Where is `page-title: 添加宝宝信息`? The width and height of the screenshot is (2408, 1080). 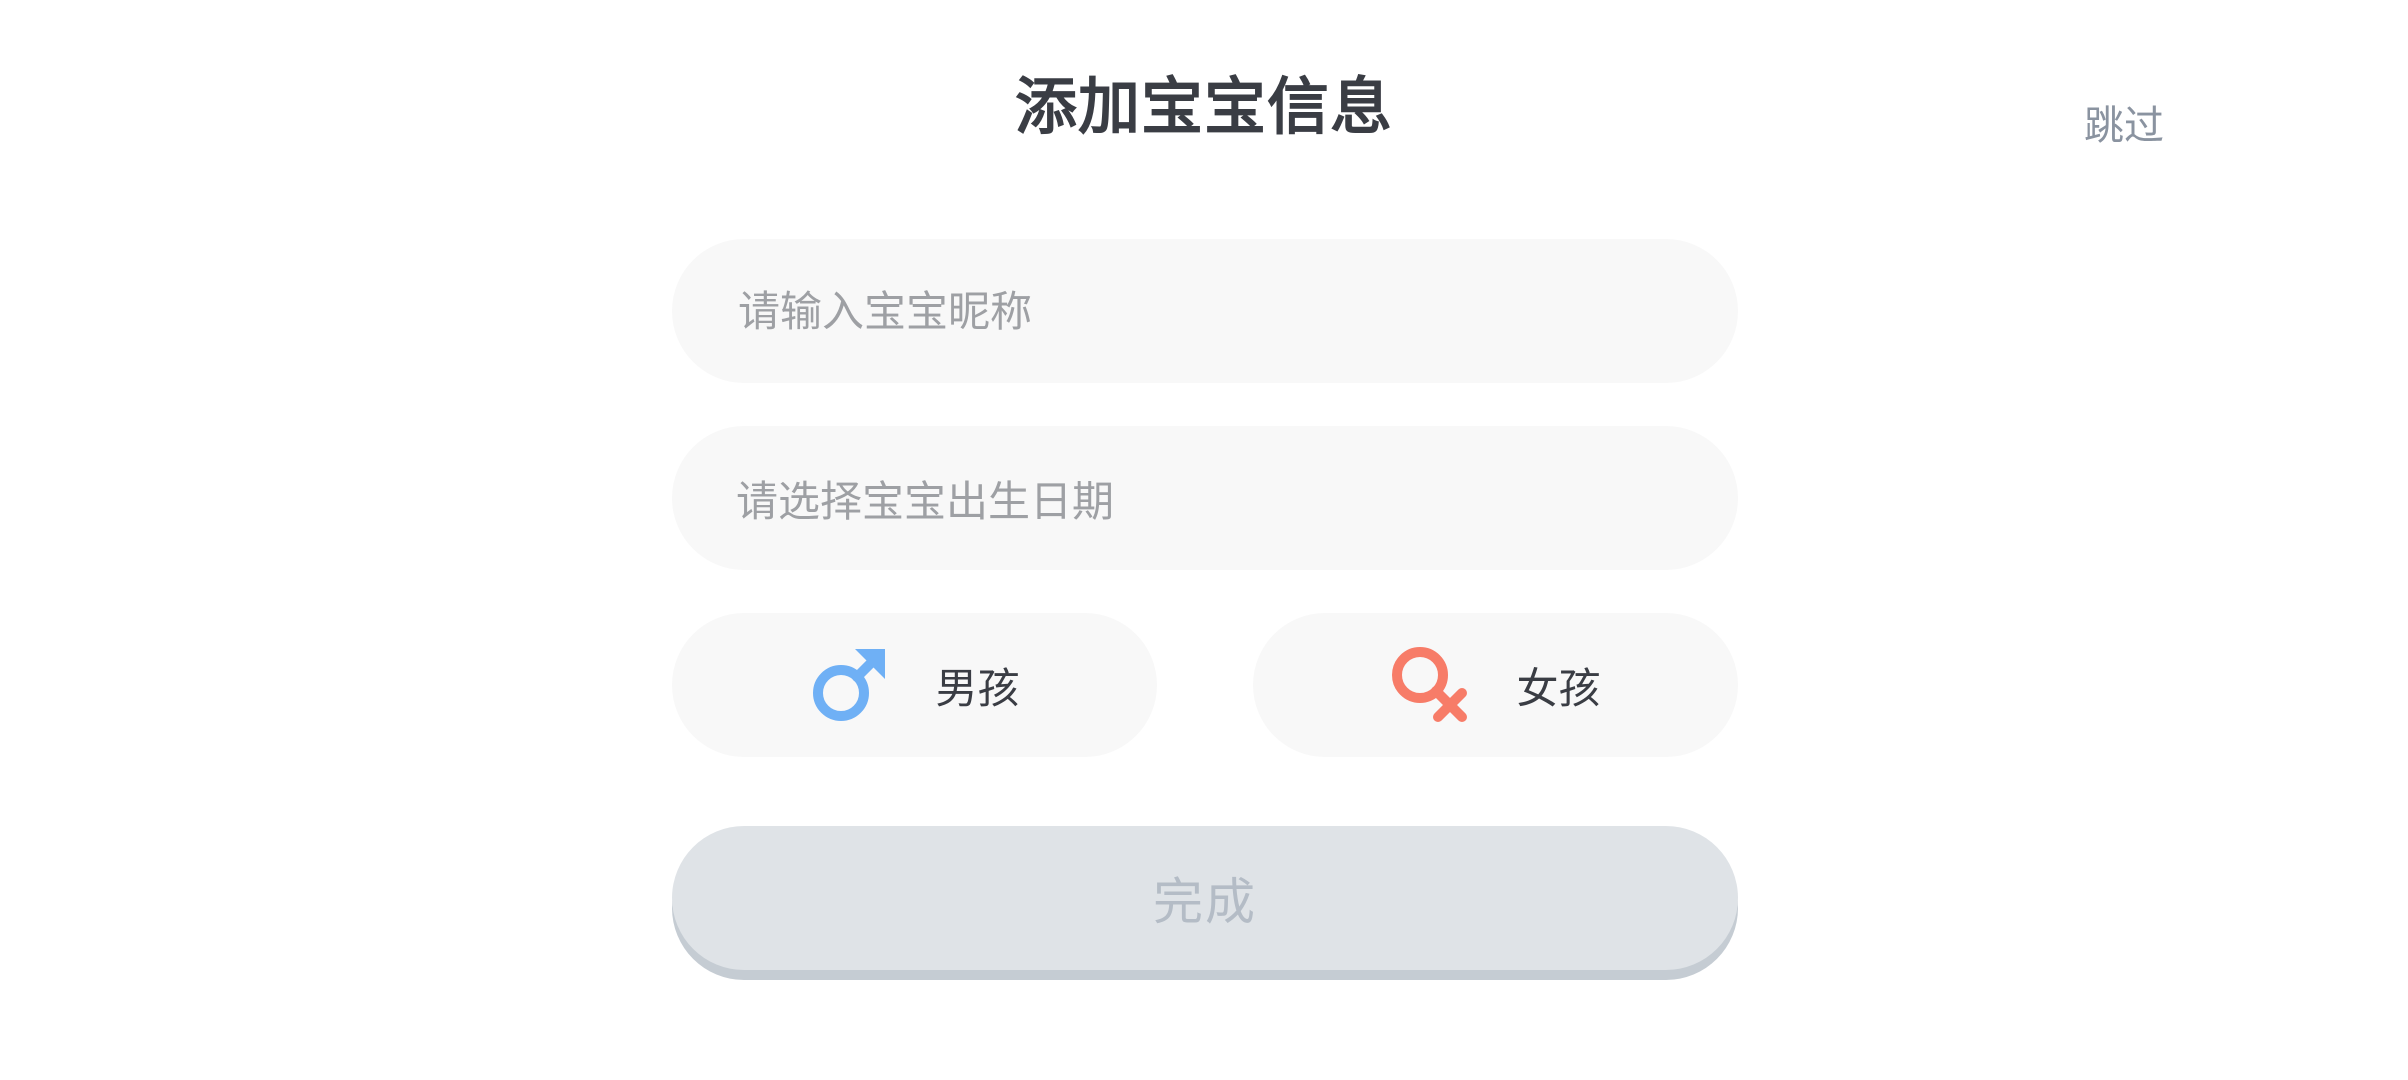 page-title: 添加宝宝信息 is located at coordinates (1203, 106).